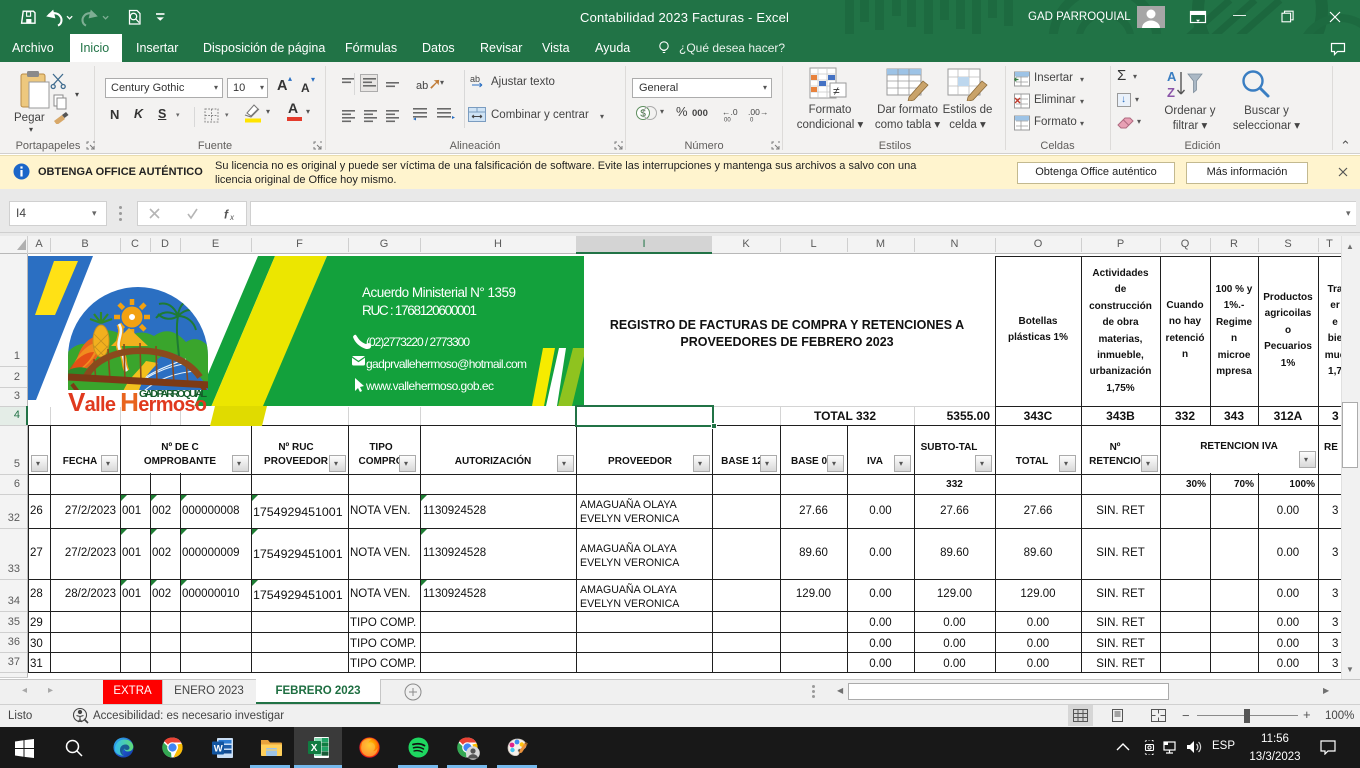 The height and width of the screenshot is (768, 1360). What do you see at coordinates (727, 120) in the screenshot?
I see `svg-text: 00` at bounding box center [727, 120].